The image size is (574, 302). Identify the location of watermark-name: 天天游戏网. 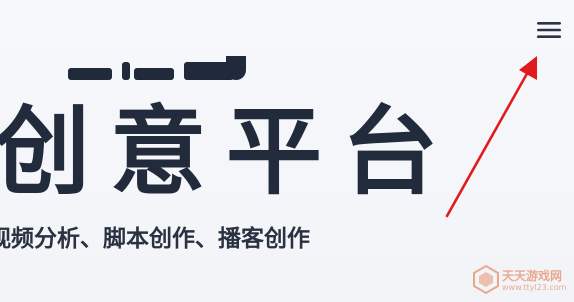
(532, 276).